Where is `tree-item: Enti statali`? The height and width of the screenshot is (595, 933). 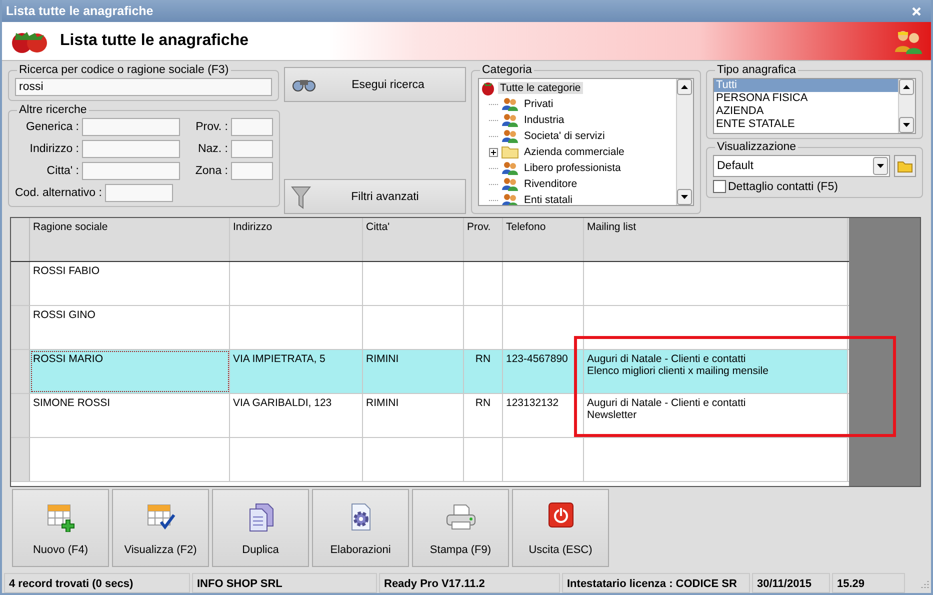 tree-item: Enti statali is located at coordinates (548, 199).